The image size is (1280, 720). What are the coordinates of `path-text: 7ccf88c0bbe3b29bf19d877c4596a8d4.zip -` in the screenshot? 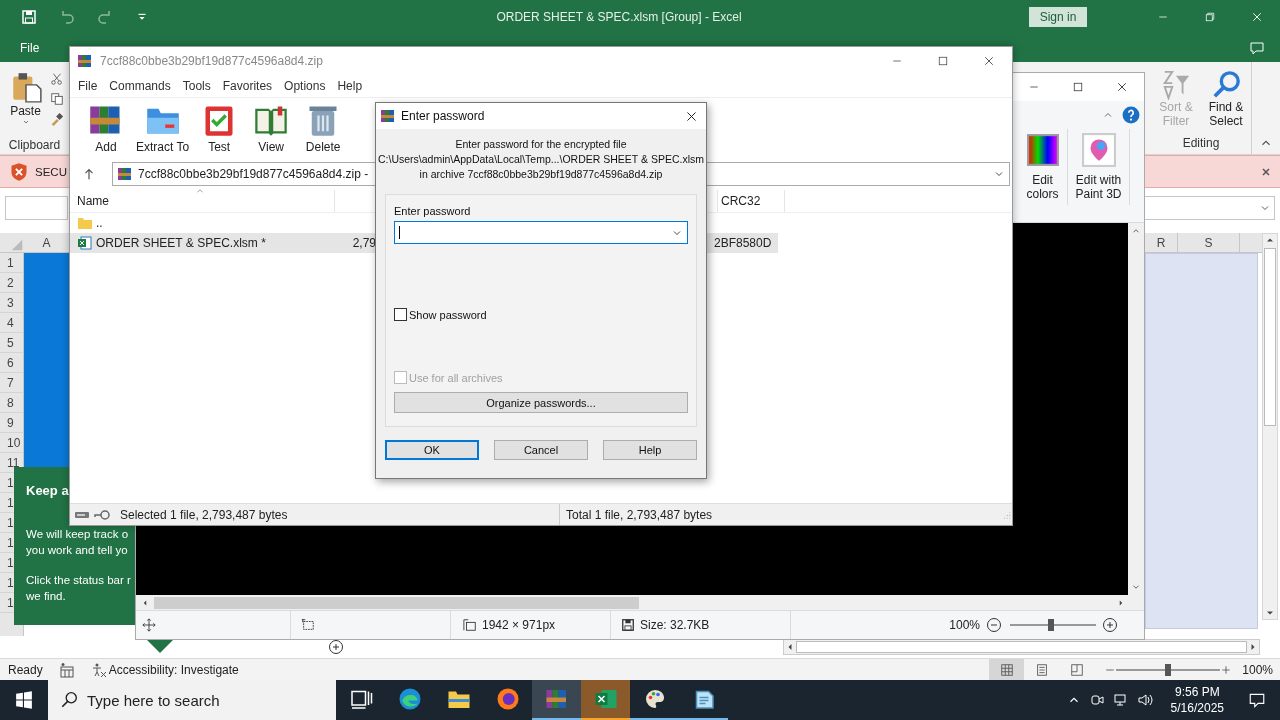 It's located at (253, 174).